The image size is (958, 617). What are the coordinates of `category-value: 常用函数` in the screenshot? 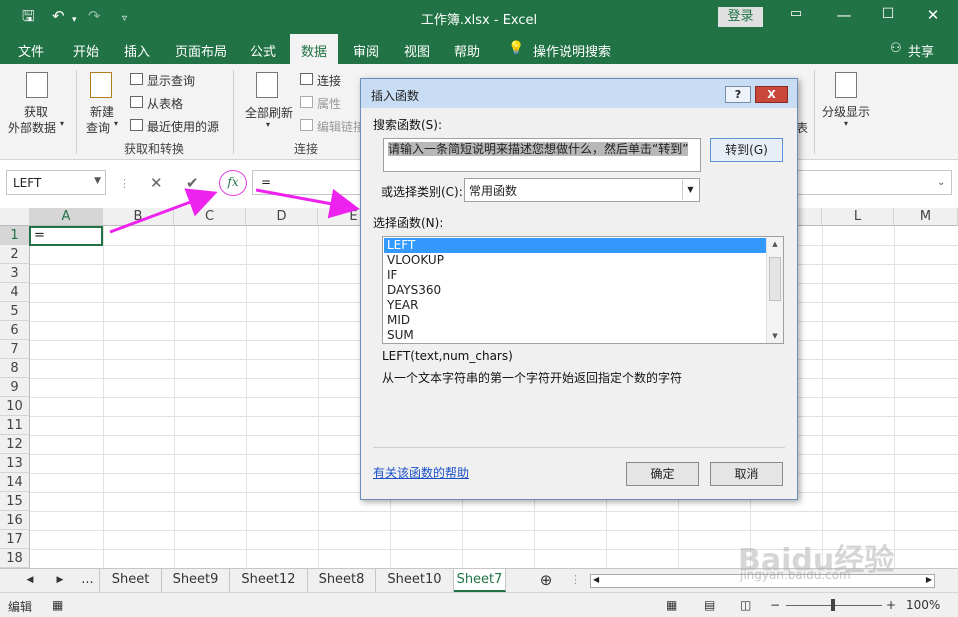 It's located at (493, 191).